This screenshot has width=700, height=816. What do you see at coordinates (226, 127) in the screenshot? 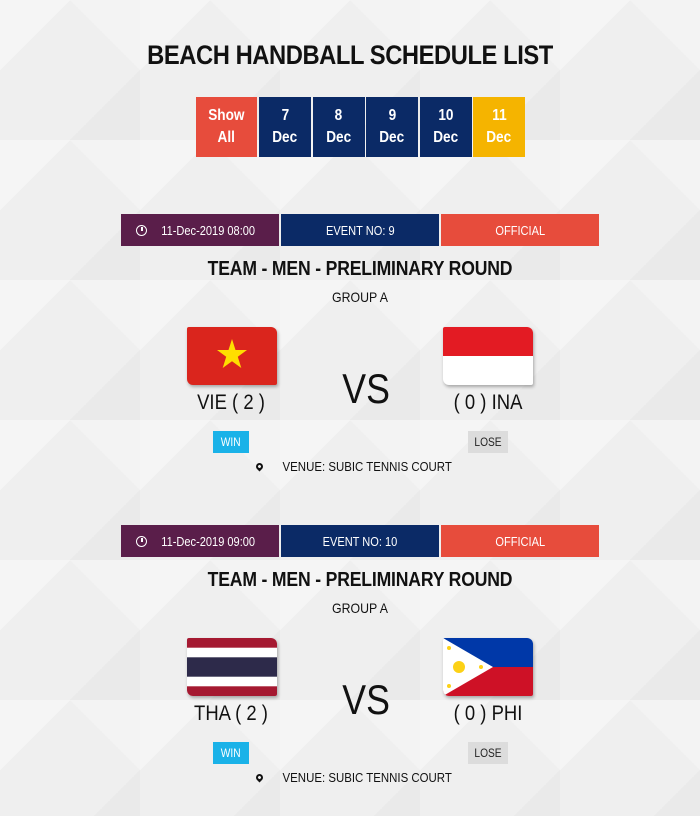
I see `date-tab-show-all: Show All` at bounding box center [226, 127].